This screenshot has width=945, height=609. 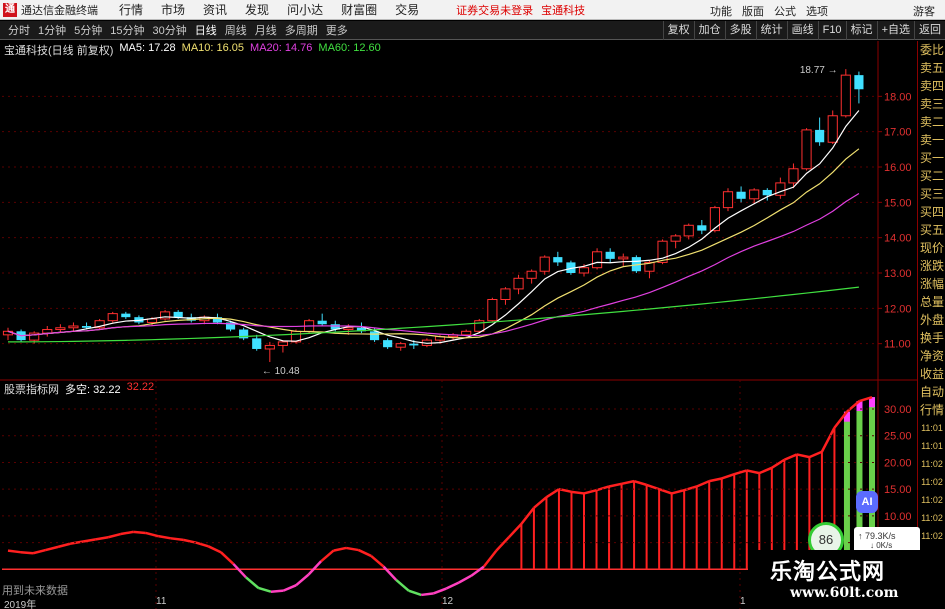 What do you see at coordinates (931, 374) in the screenshot?
I see `side-panel-item: 收益` at bounding box center [931, 374].